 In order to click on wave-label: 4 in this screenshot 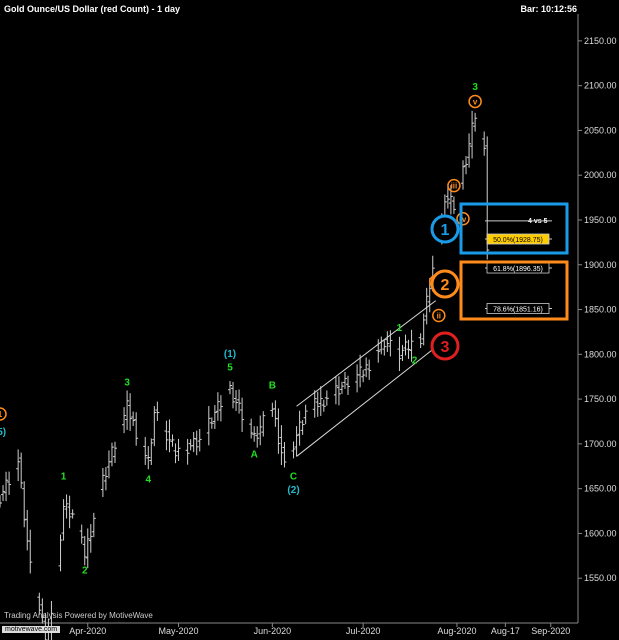, I will do `click(149, 479)`.